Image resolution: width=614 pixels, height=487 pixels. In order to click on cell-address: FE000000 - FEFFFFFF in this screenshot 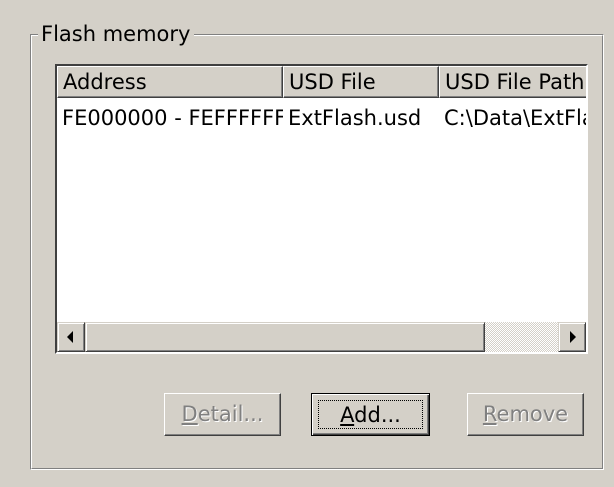, I will do `click(172, 118)`.